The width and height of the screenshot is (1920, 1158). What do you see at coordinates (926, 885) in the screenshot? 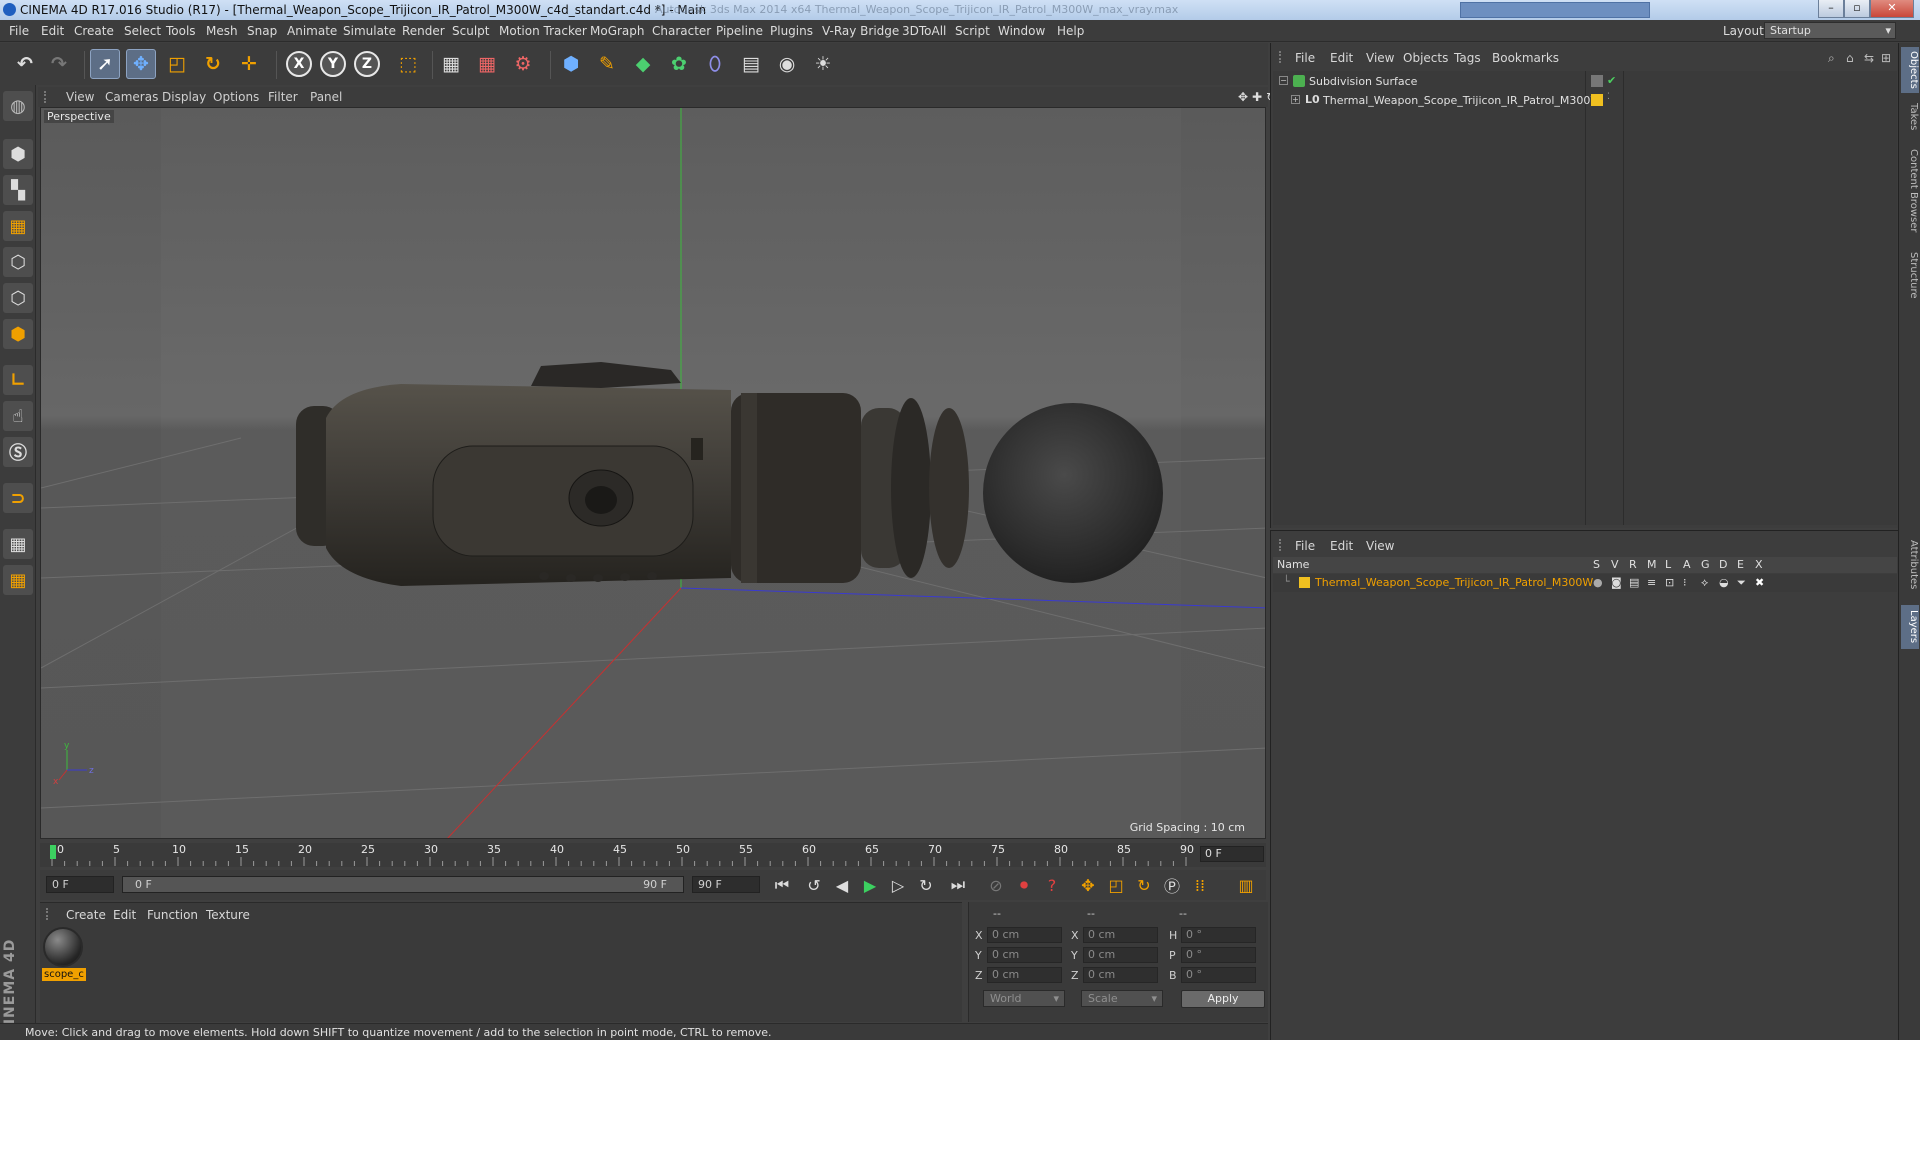
I see `next-key-icon: ↻` at bounding box center [926, 885].